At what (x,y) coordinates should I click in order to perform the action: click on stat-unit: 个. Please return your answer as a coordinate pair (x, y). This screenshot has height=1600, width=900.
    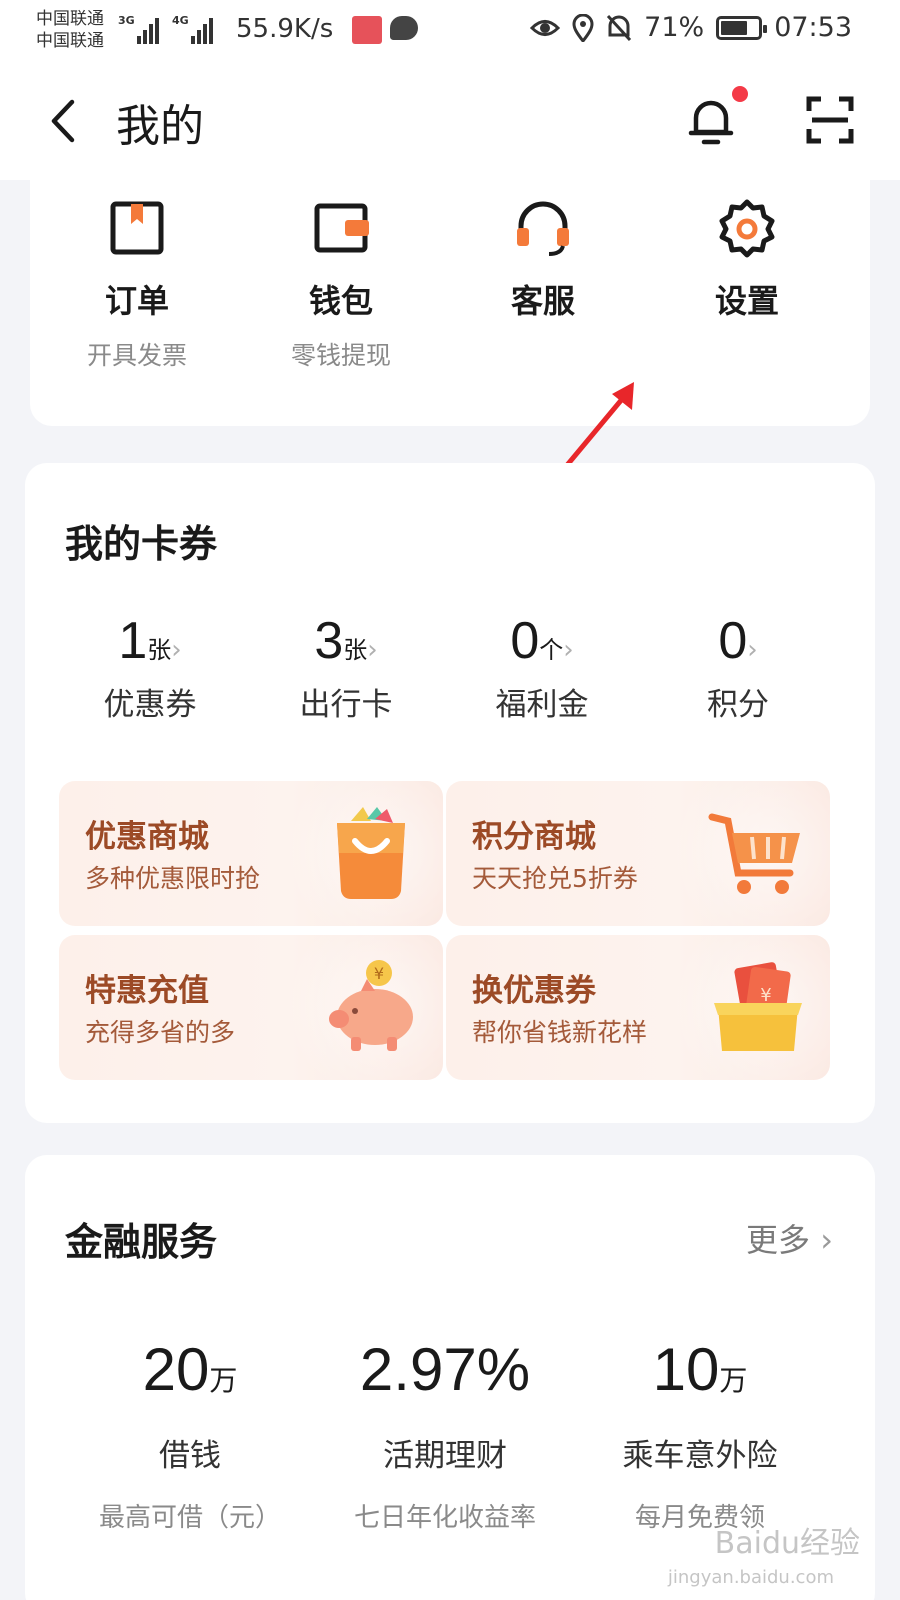
    Looking at the image, I should click on (551, 650).